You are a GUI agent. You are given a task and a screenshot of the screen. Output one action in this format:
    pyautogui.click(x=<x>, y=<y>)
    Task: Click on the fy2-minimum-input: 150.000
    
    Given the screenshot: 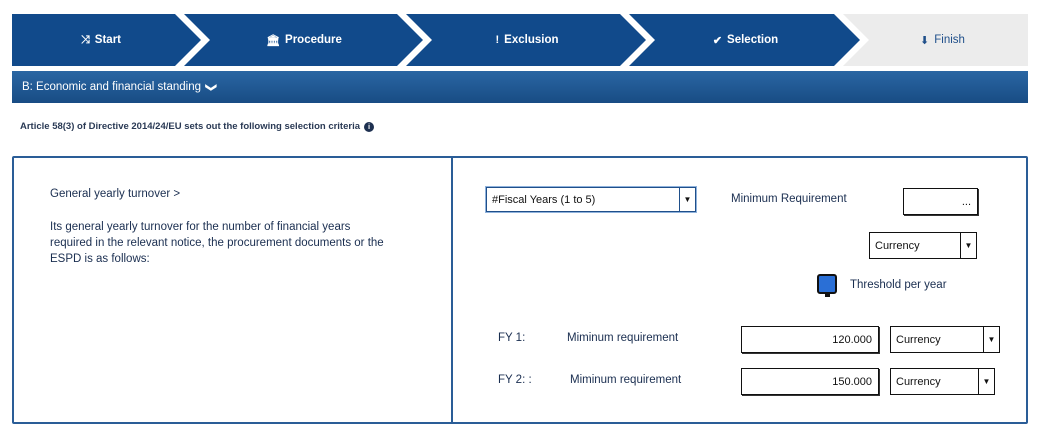 What is the action you would take?
    pyautogui.click(x=810, y=381)
    